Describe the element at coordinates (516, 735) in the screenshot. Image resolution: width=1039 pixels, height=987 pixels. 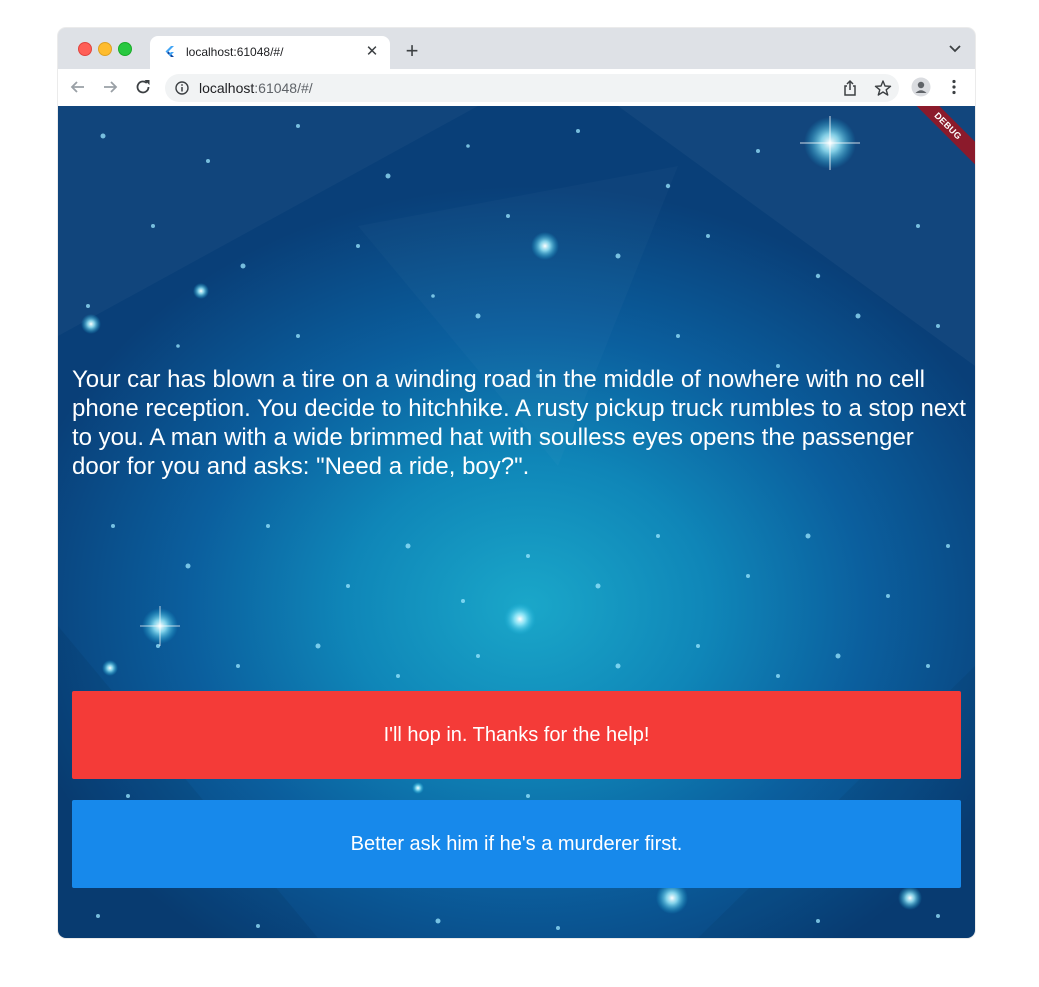
I see `choice-1-button: I'll hop in. Thanks for the help!` at that location.